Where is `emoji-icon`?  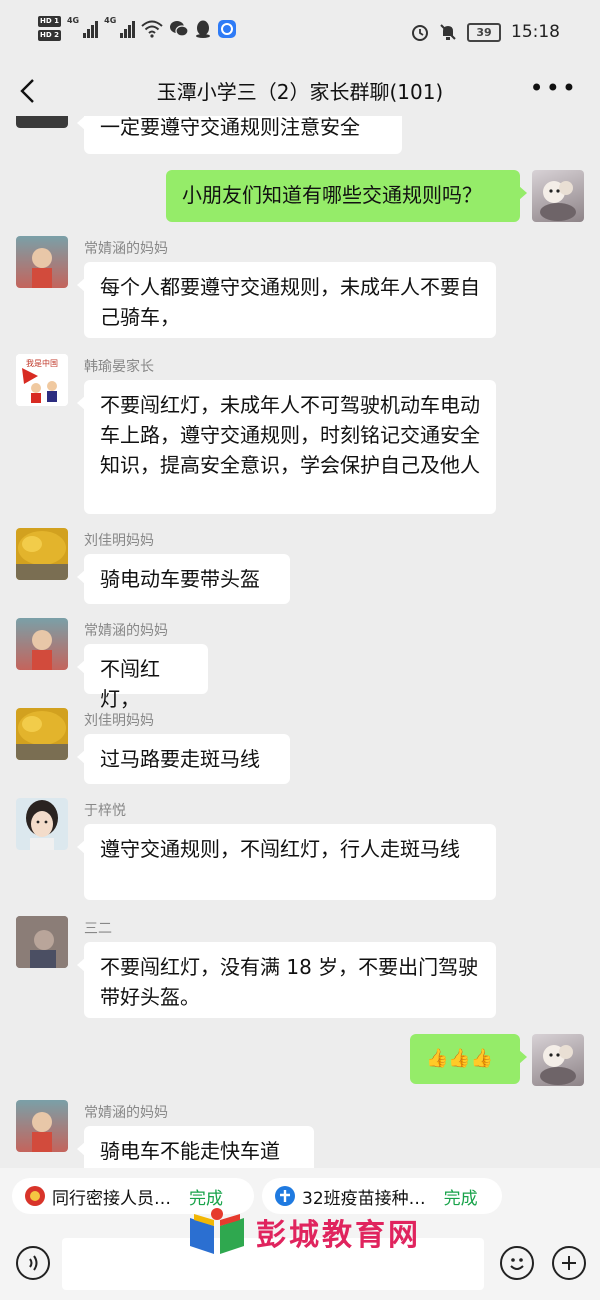
emoji-icon is located at coordinates (517, 1263).